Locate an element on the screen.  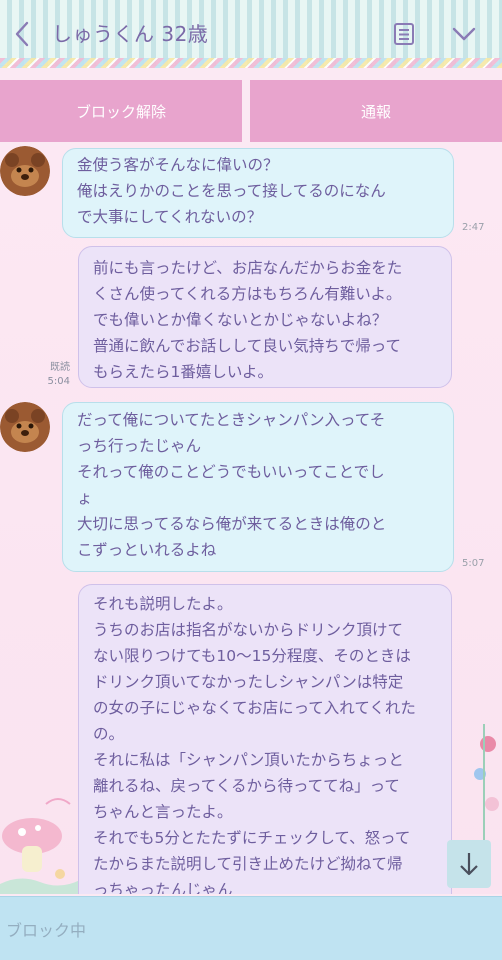
back-icon is located at coordinates (22, 34).